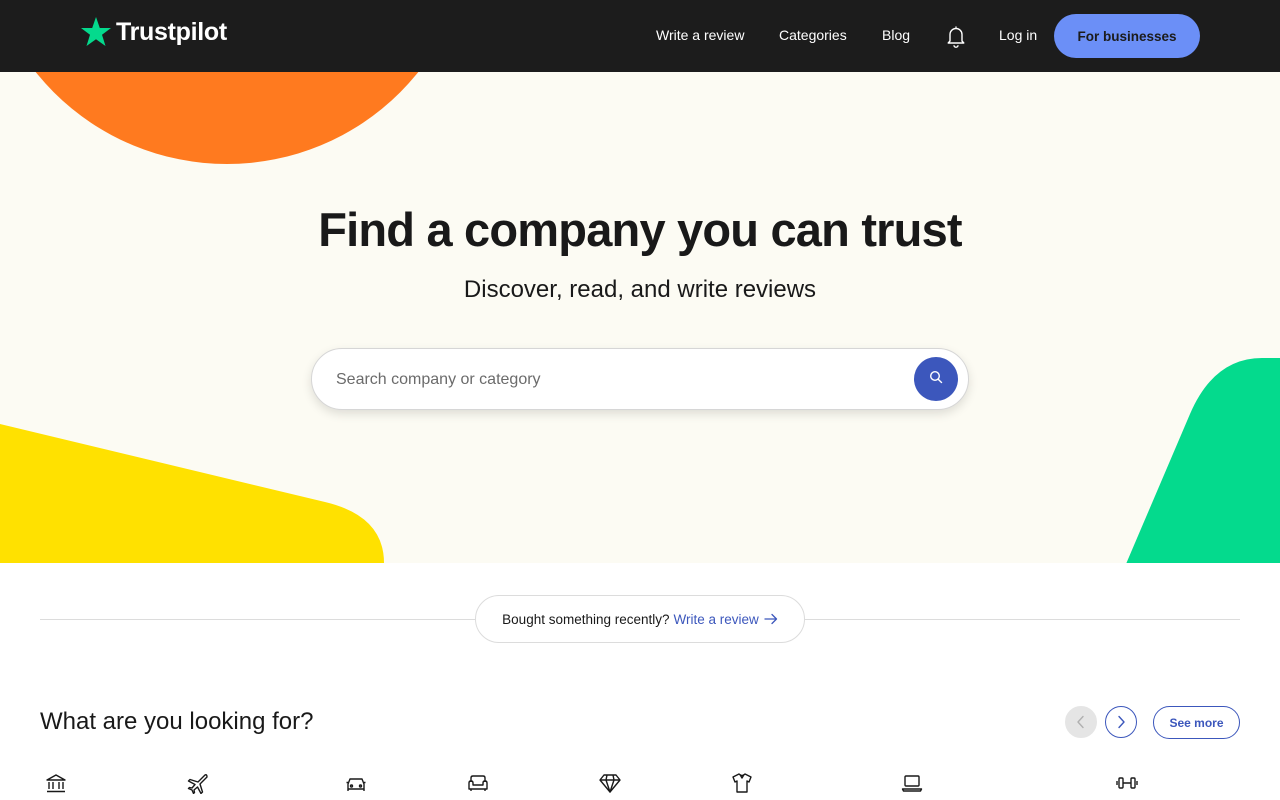 This screenshot has width=1280, height=800. I want to click on see-more-button: See more, so click(1196, 722).